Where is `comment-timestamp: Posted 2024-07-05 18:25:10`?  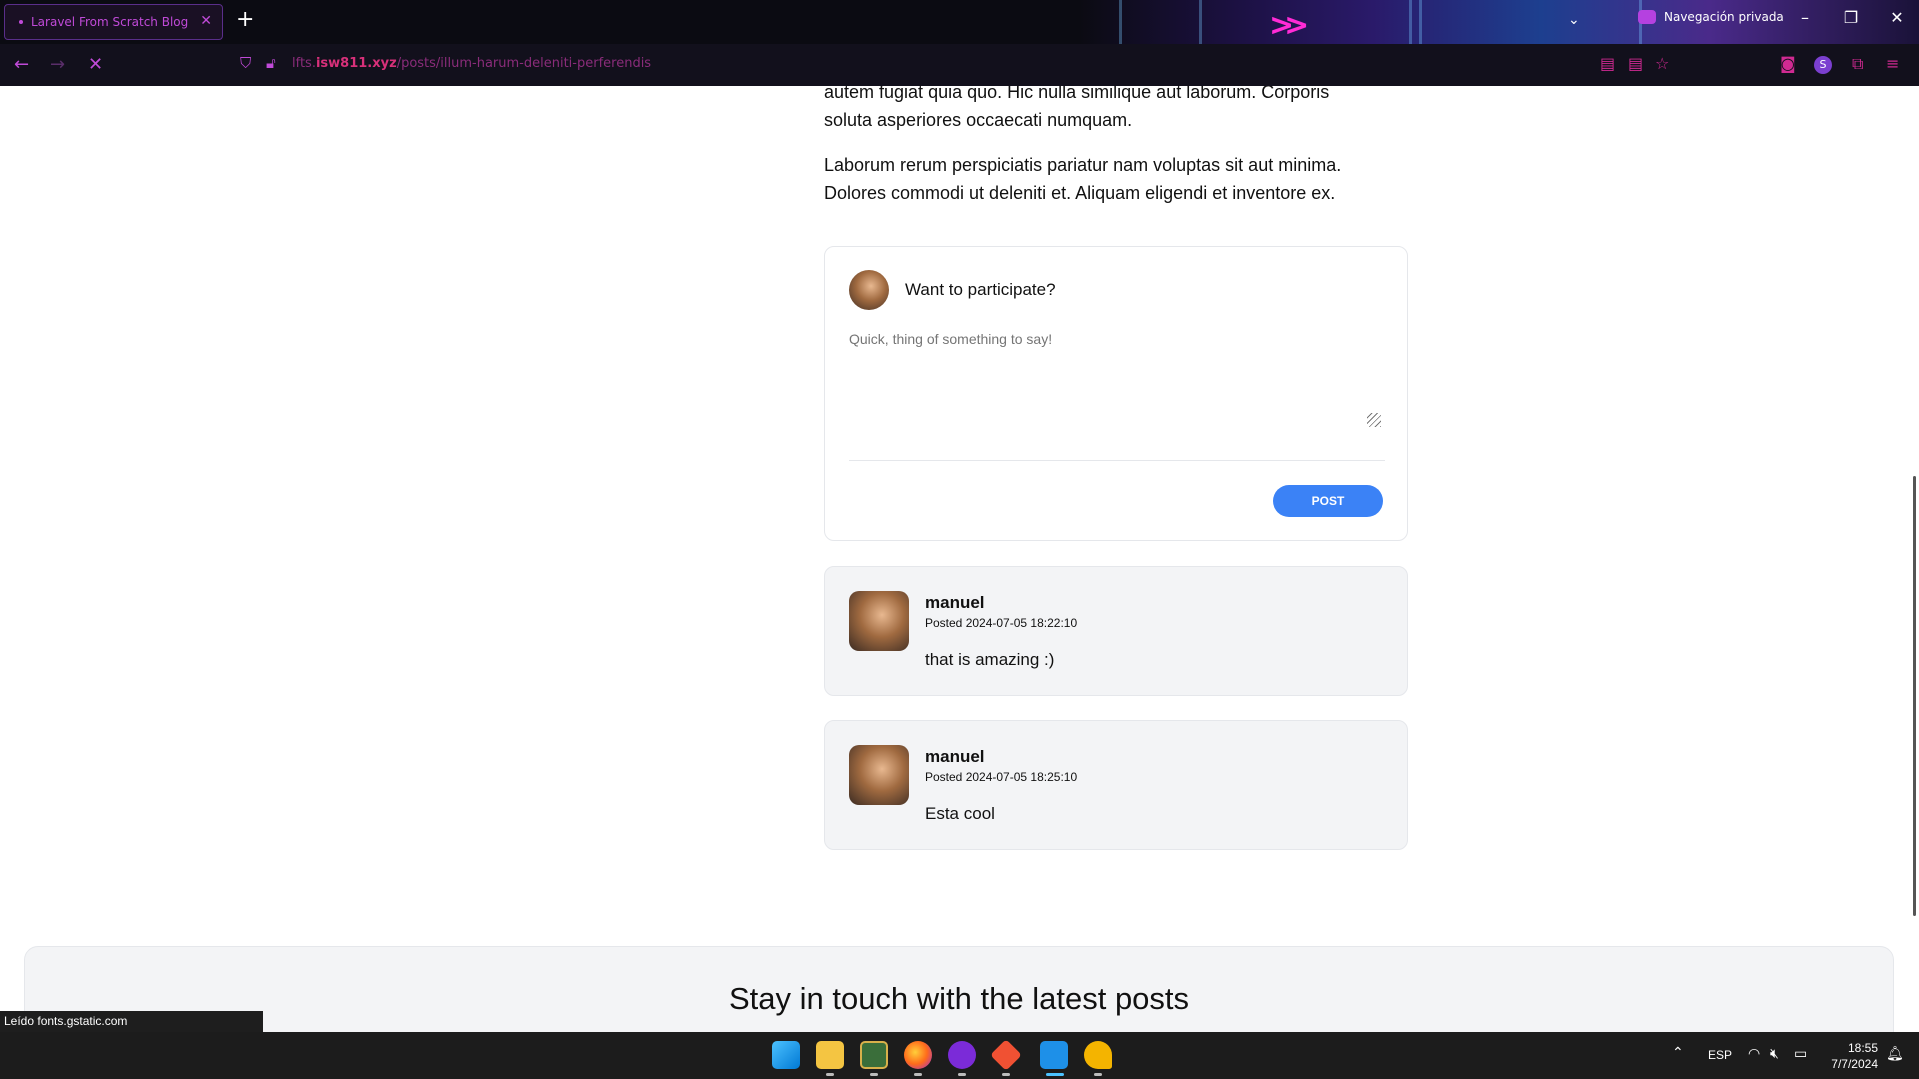
comment-timestamp: Posted 2024-07-05 18:25:10 is located at coordinates (1001, 777).